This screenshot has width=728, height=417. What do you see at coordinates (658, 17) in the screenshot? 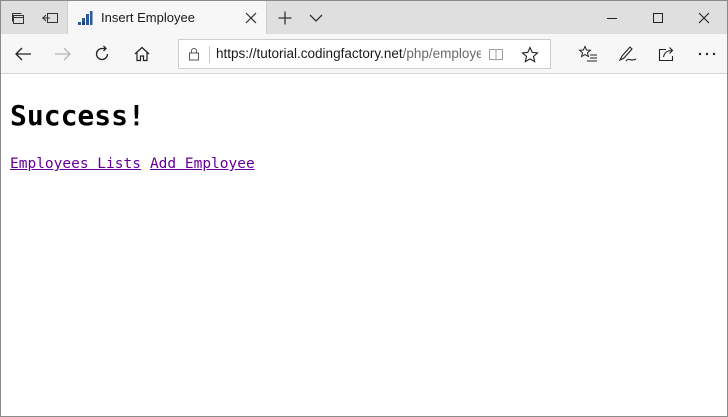
I see `maximize-icon` at bounding box center [658, 17].